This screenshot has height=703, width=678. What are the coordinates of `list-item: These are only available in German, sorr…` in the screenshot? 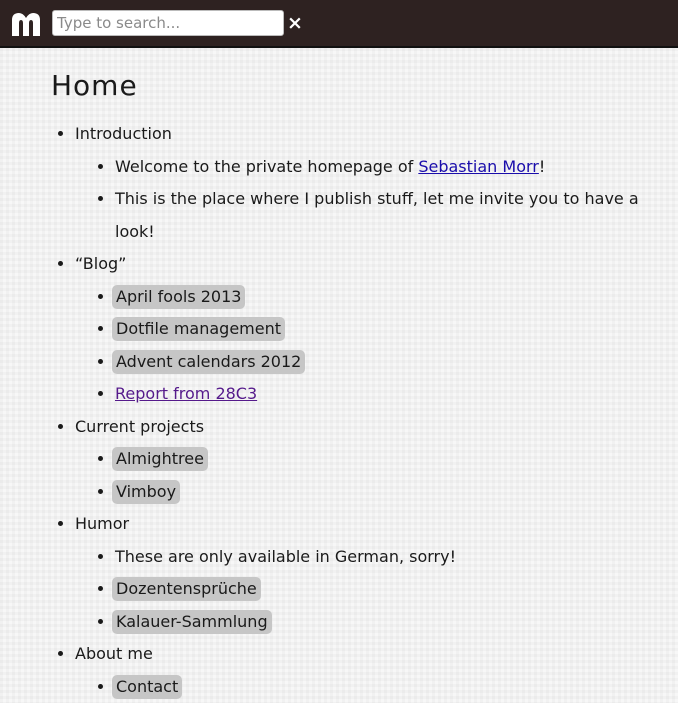 It's located at (393, 557).